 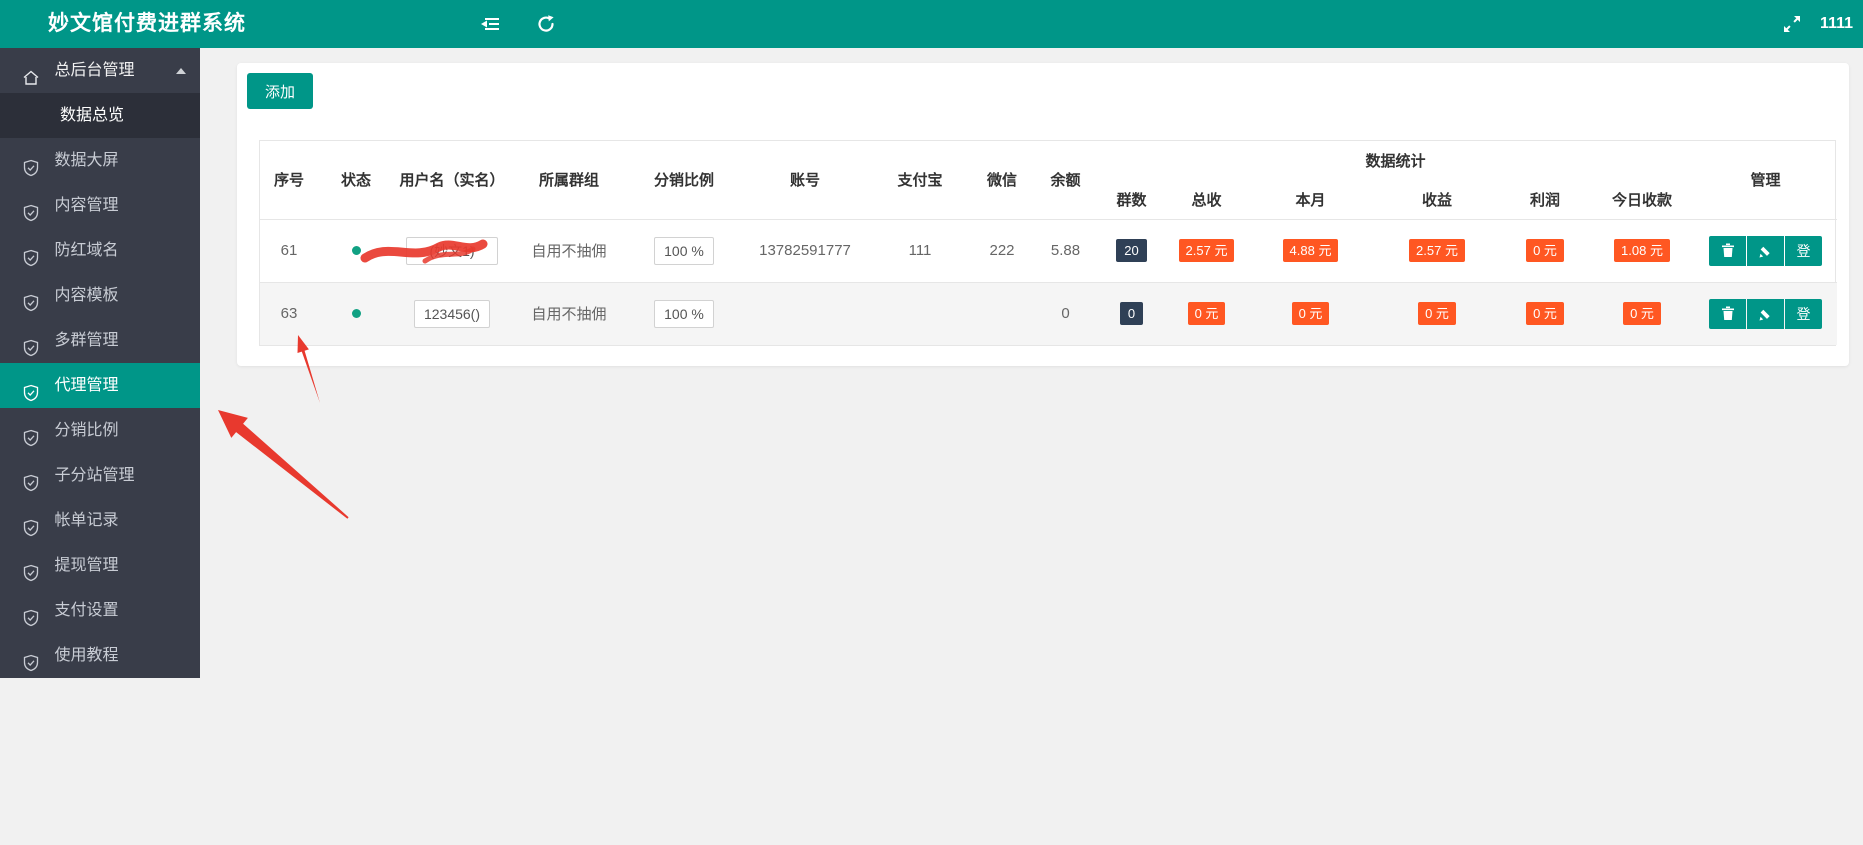 What do you see at coordinates (1065, 181) in the screenshot?
I see `col-header-balance: 余额` at bounding box center [1065, 181].